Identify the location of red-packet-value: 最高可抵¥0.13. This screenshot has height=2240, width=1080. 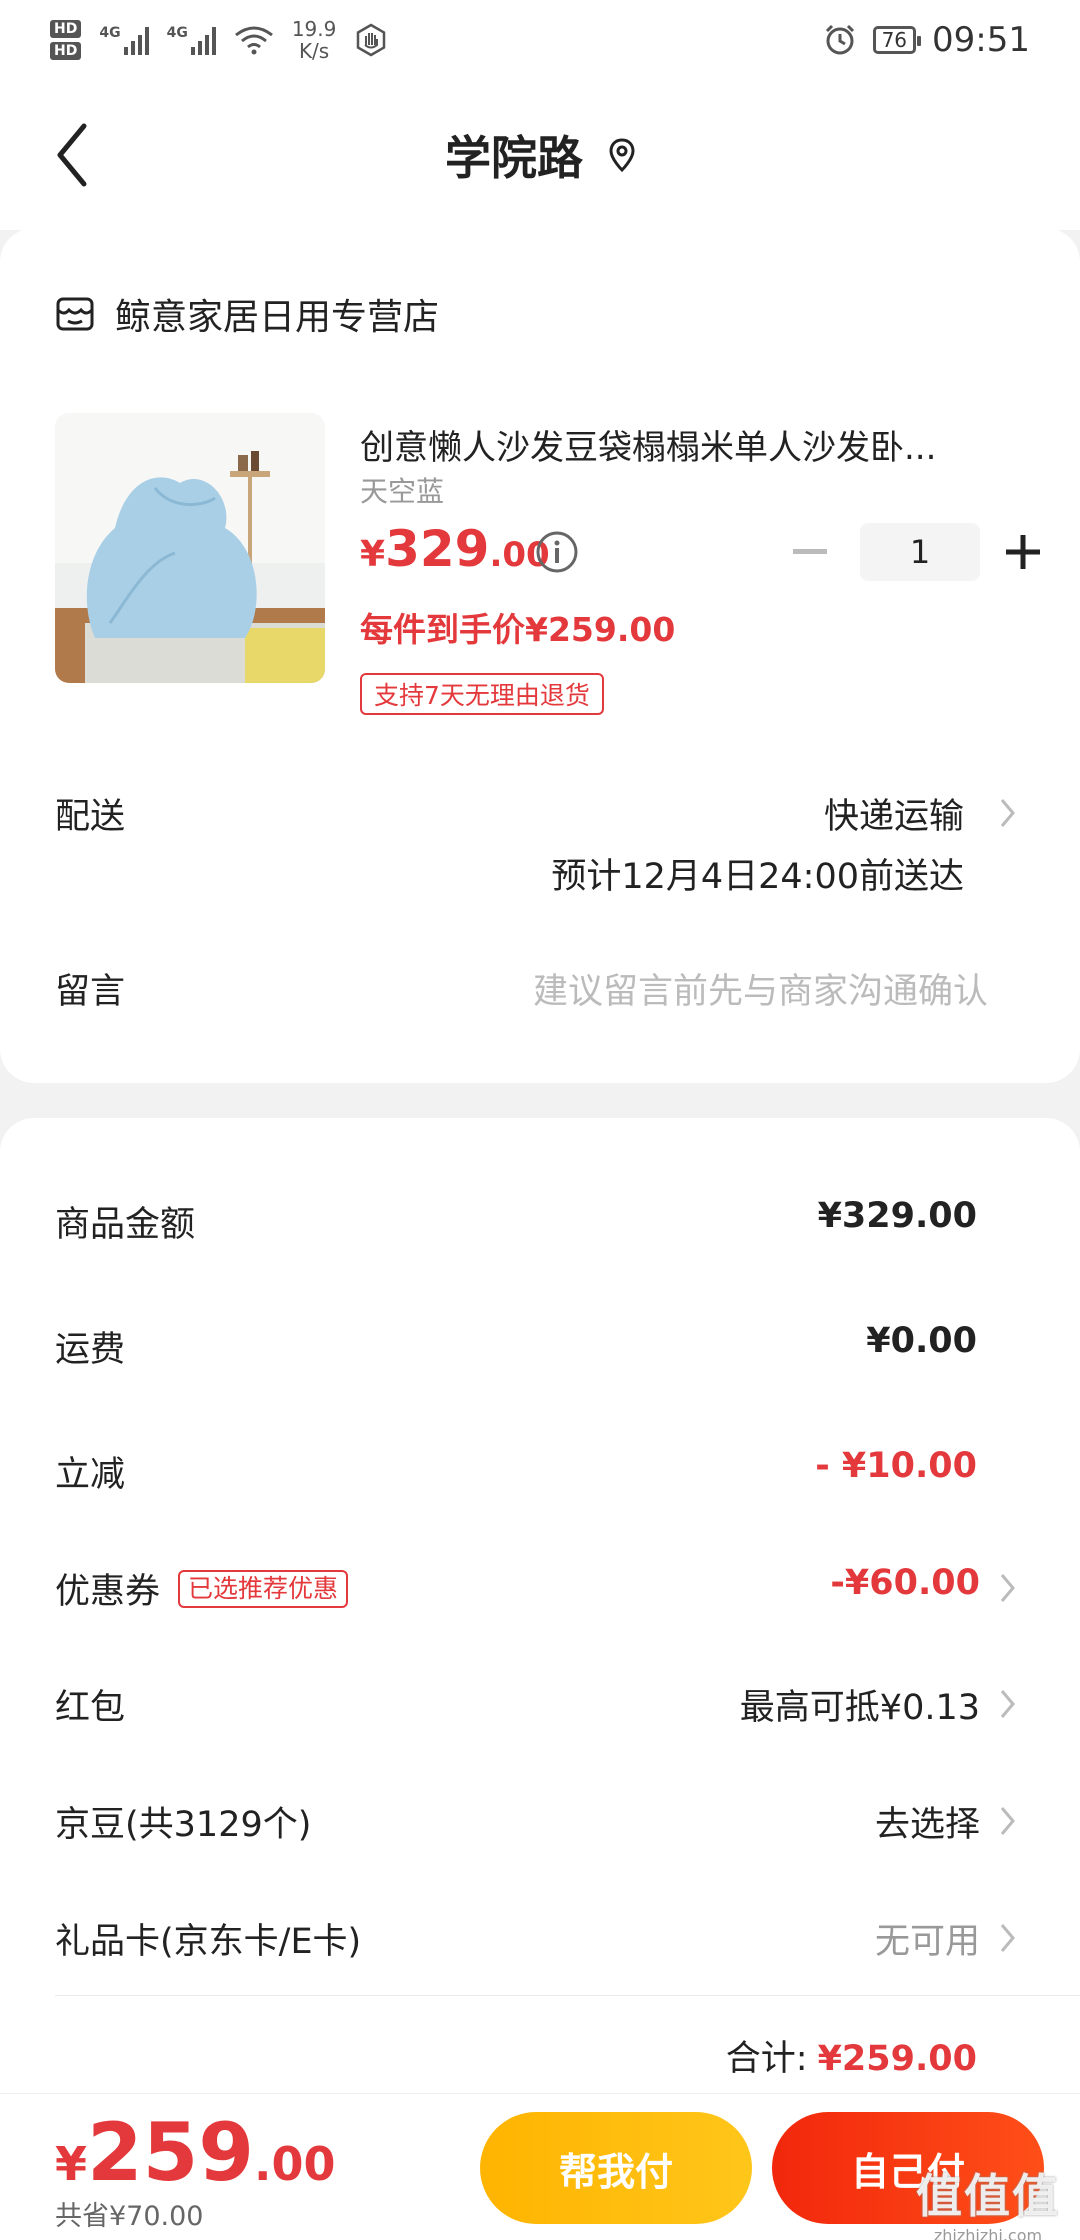
(859, 1708).